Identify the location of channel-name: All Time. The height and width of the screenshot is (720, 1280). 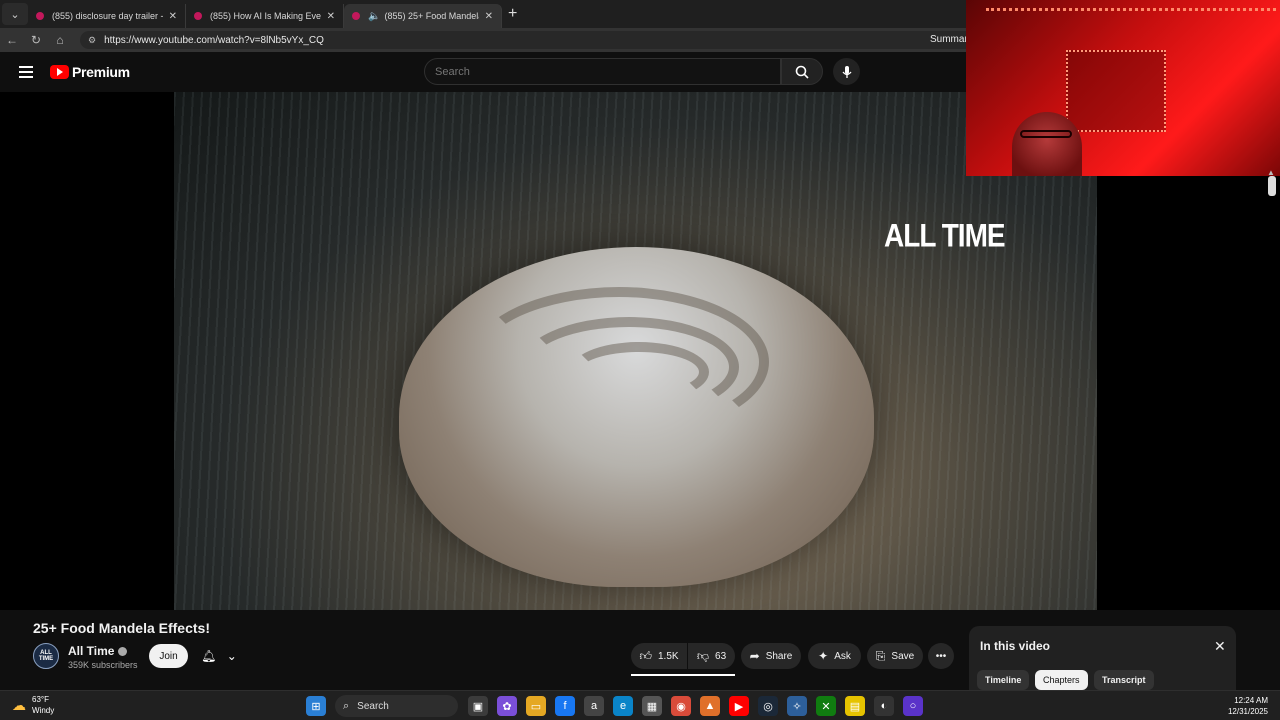
(98, 651).